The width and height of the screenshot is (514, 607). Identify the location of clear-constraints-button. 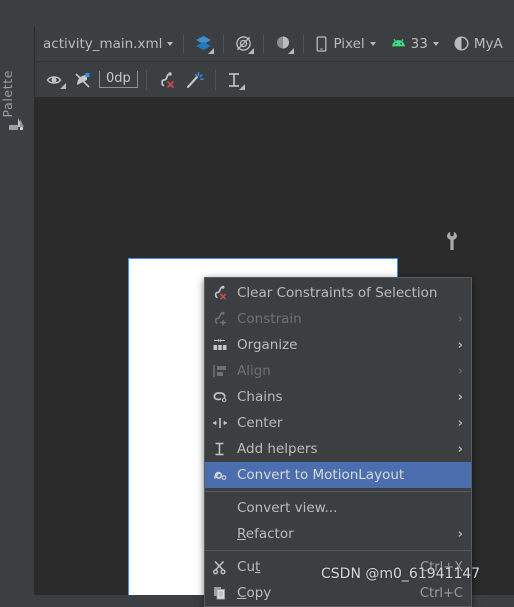
(167, 80).